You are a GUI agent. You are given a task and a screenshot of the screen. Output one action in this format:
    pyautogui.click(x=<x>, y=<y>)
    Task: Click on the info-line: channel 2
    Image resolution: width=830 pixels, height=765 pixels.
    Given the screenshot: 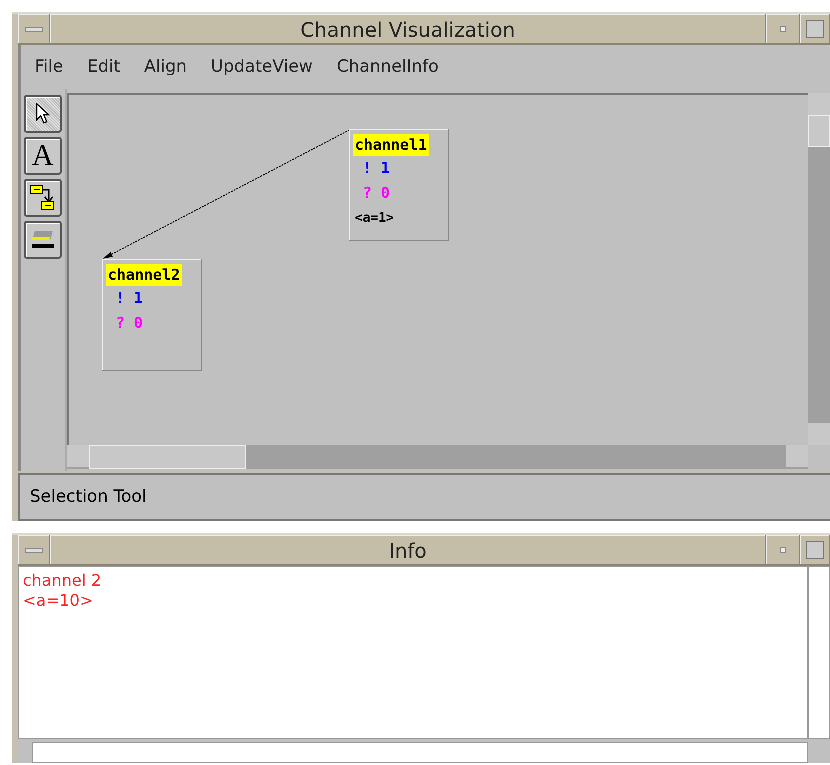 What is the action you would take?
    pyautogui.click(x=63, y=581)
    